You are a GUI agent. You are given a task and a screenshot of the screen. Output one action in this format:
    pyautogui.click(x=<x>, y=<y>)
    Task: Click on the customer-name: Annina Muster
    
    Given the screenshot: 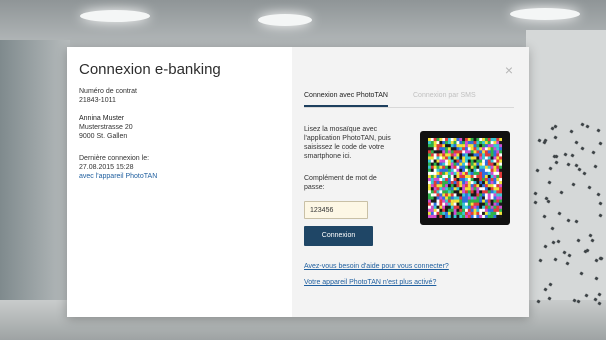 What is the action you would take?
    pyautogui.click(x=102, y=118)
    